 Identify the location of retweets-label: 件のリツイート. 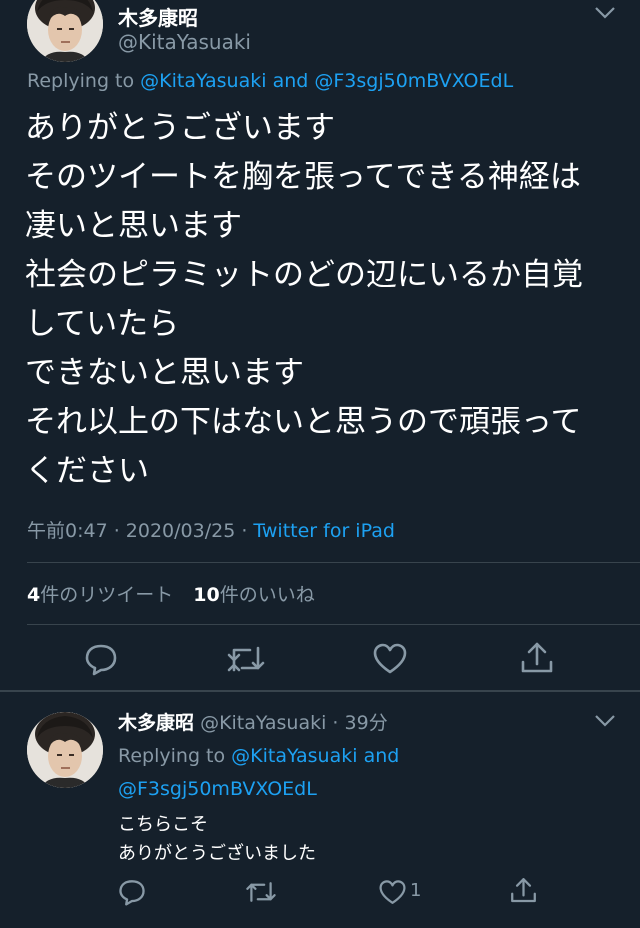
(107, 595).